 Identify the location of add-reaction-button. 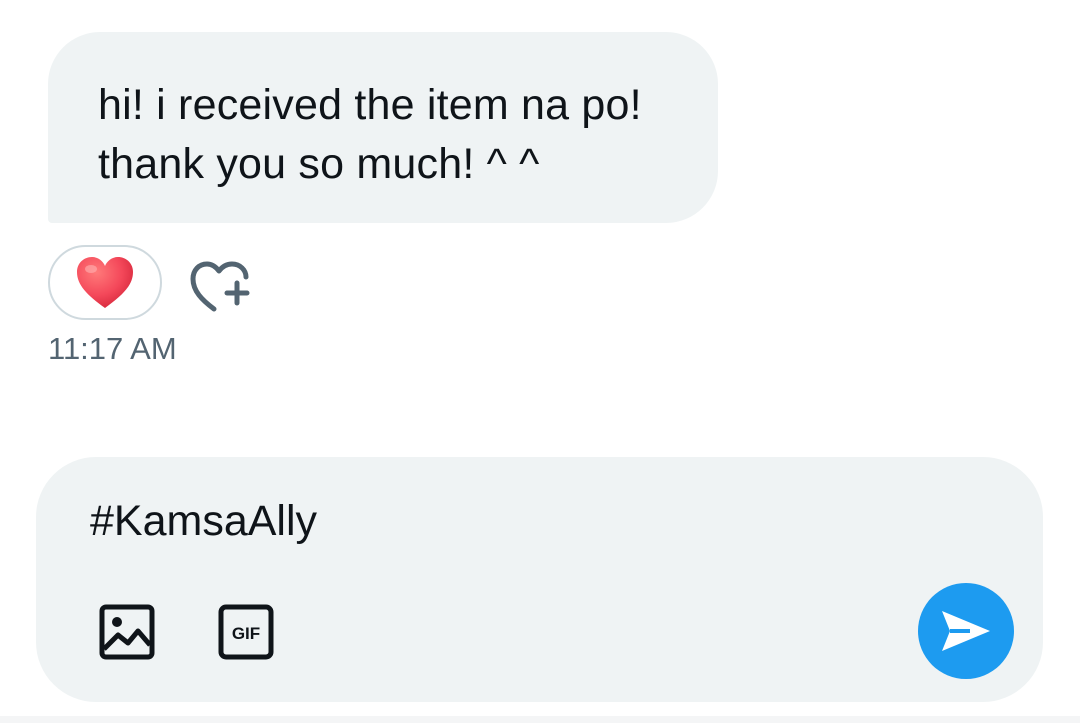
(224, 285).